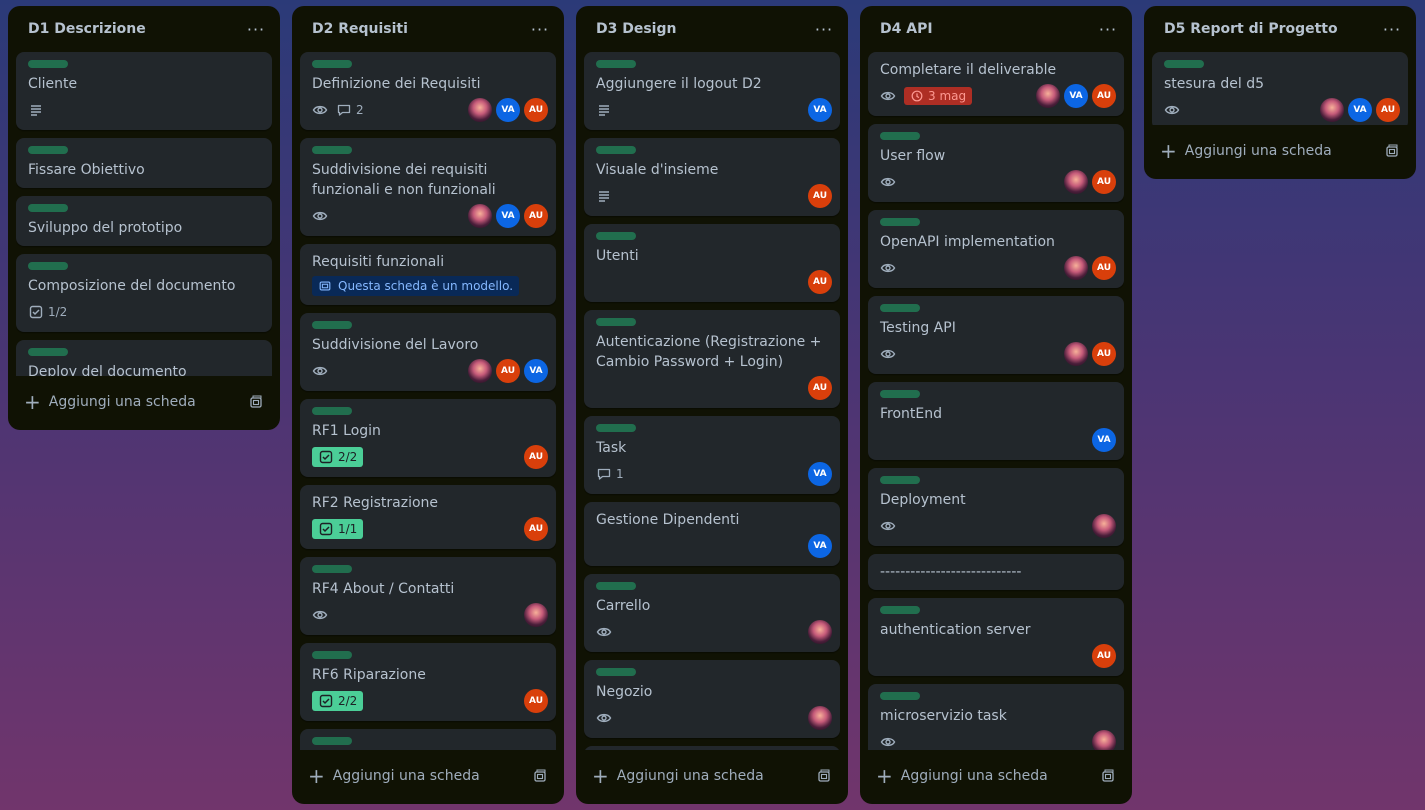 This screenshot has height=810, width=1425. What do you see at coordinates (144, 163) in the screenshot?
I see `card-fissare-obiettivo: Fissare Obiettivo` at bounding box center [144, 163].